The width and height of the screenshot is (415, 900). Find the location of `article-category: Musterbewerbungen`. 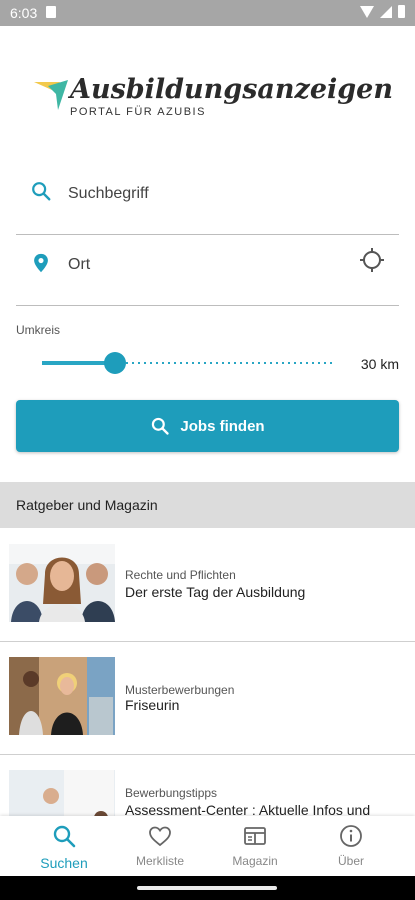

article-category: Musterbewerbungen is located at coordinates (180, 690).